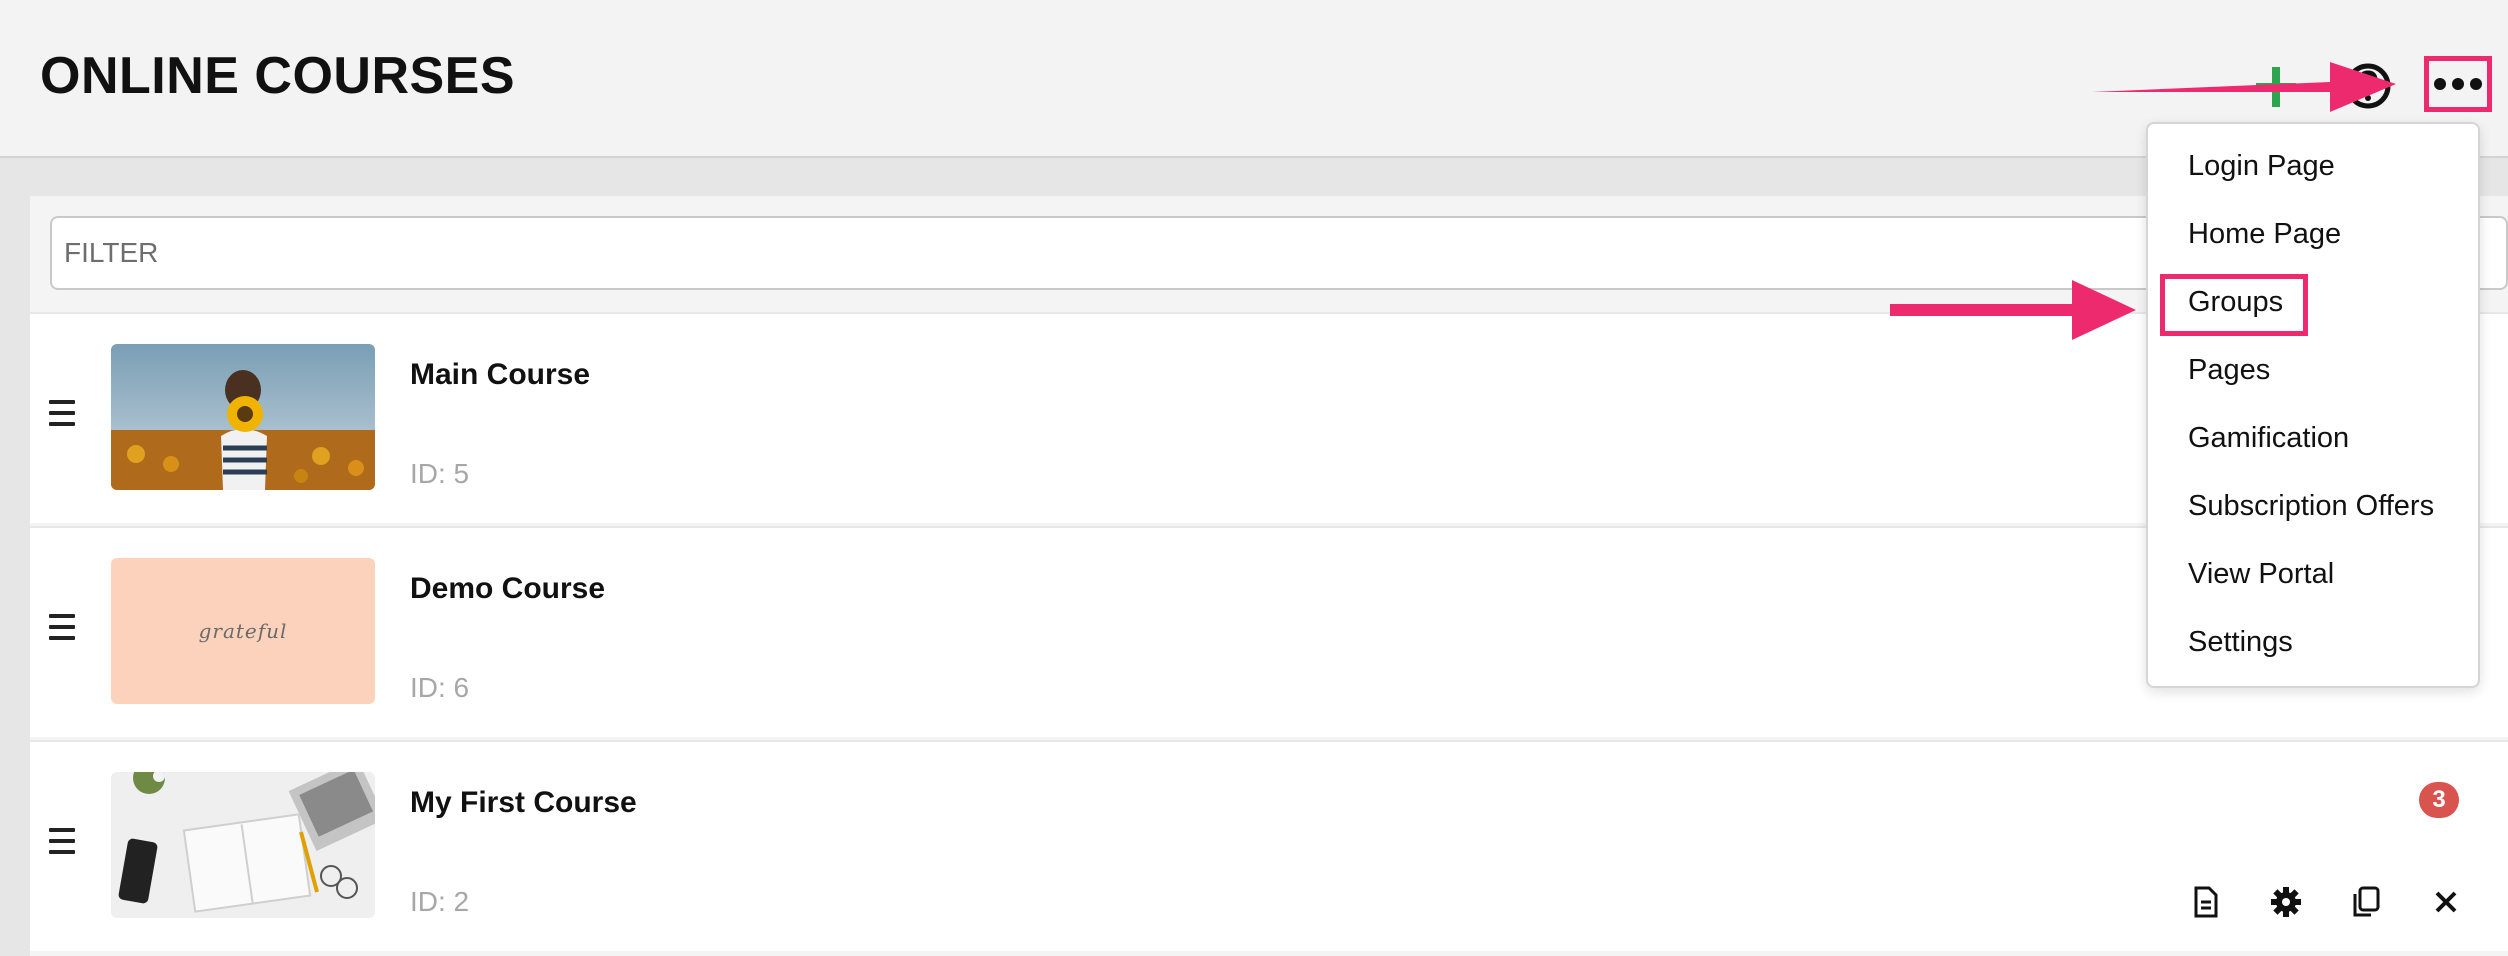  What do you see at coordinates (2311, 506) in the screenshot?
I see `menu-item-subscription-offers: Subscription Offers` at bounding box center [2311, 506].